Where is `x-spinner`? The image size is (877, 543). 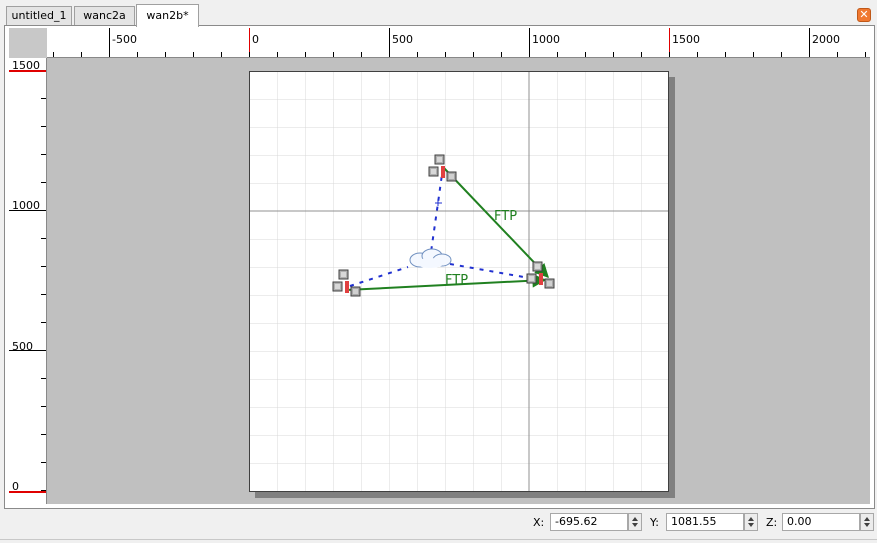 x-spinner is located at coordinates (635, 522).